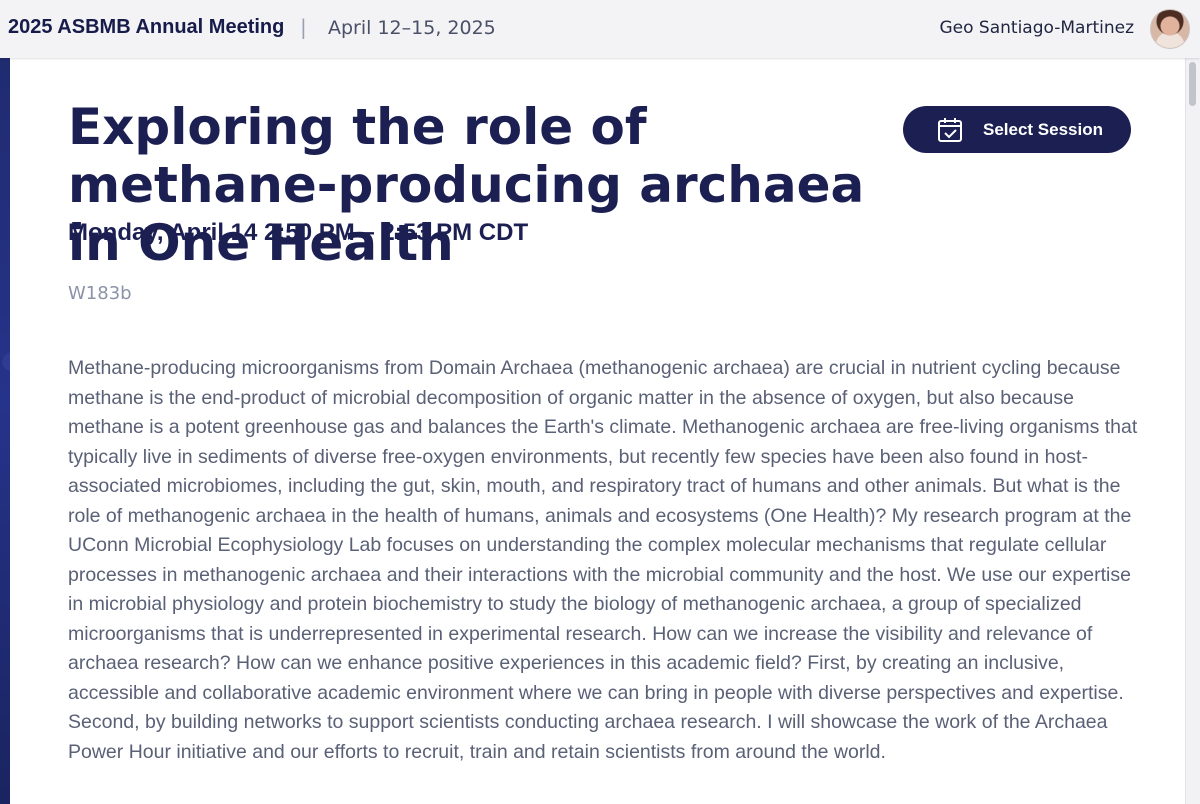 The width and height of the screenshot is (1200, 804). Describe the element at coordinates (298, 232) in the screenshot. I see `session-datetime: Monday, April 14 2:50 PM – 2:53 PM CDT` at that location.